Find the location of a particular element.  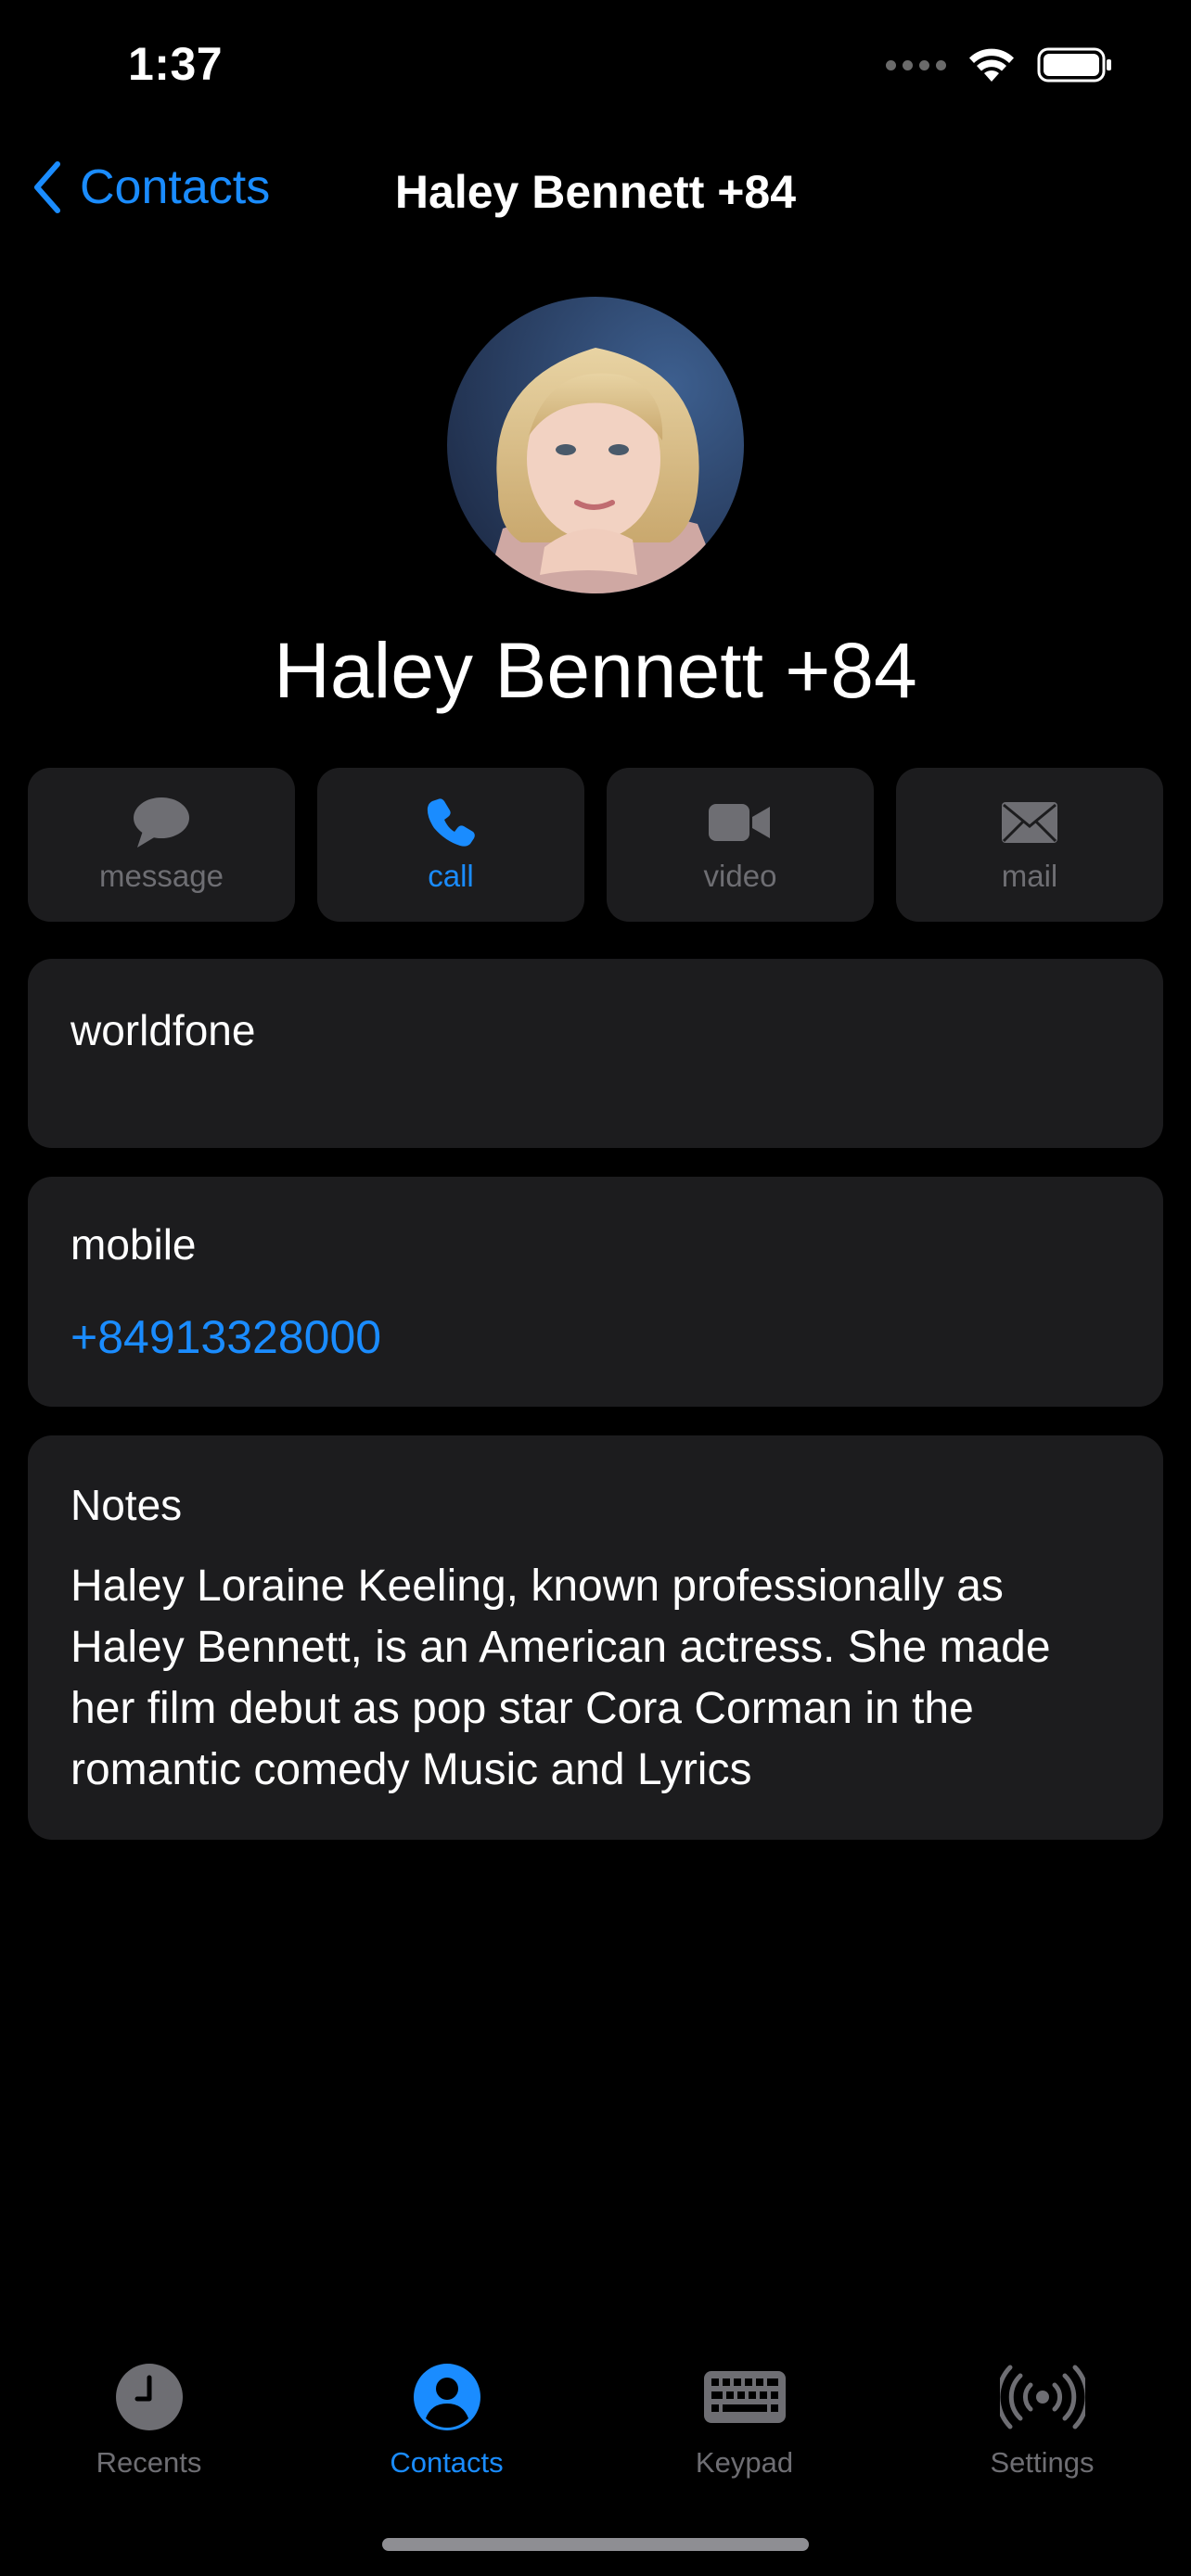

battery-icon is located at coordinates (1074, 65).